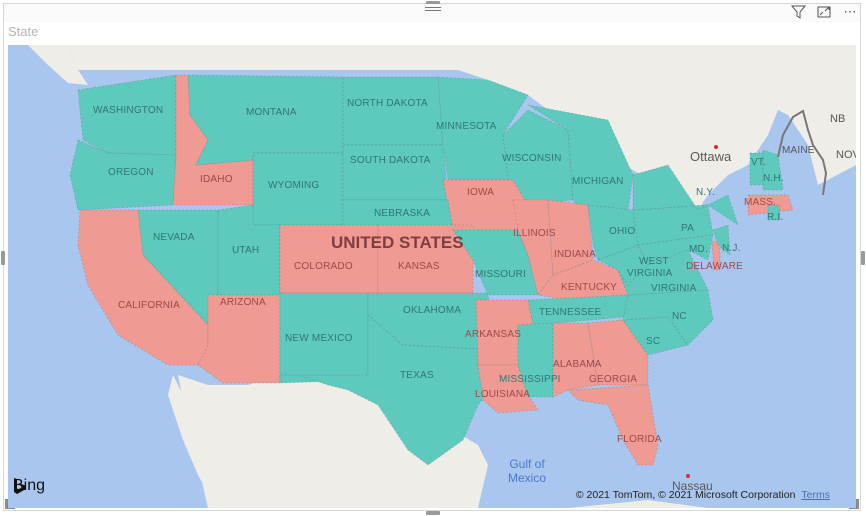  I want to click on water-label-gulf-of-mexico: Gulf of Mexico, so click(526, 471).